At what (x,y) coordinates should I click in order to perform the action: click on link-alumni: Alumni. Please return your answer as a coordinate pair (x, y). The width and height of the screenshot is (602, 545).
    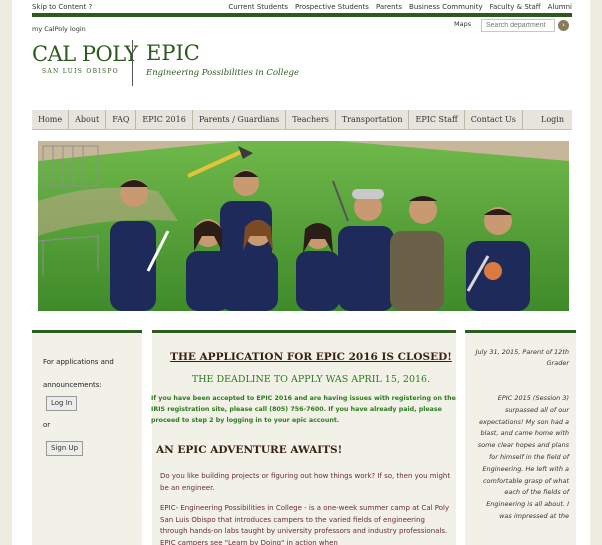
    Looking at the image, I should click on (560, 7).